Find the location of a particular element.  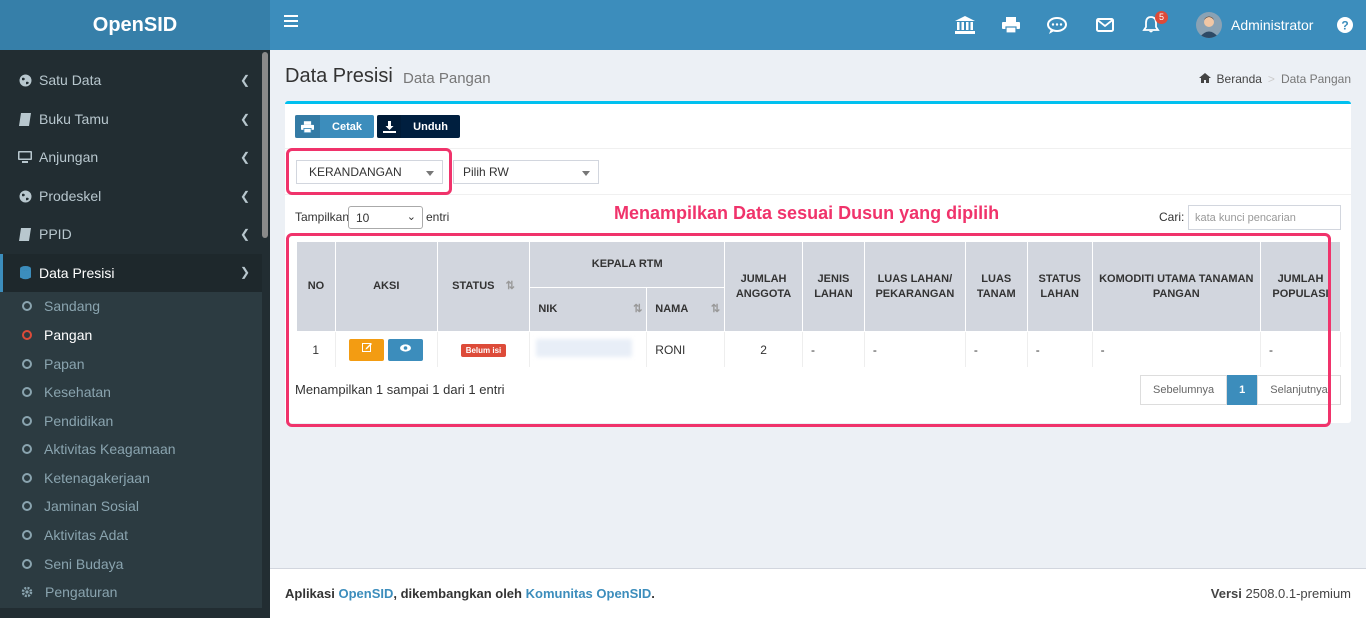

footer-version: Versi 2508.0.1-premium is located at coordinates (1281, 593).